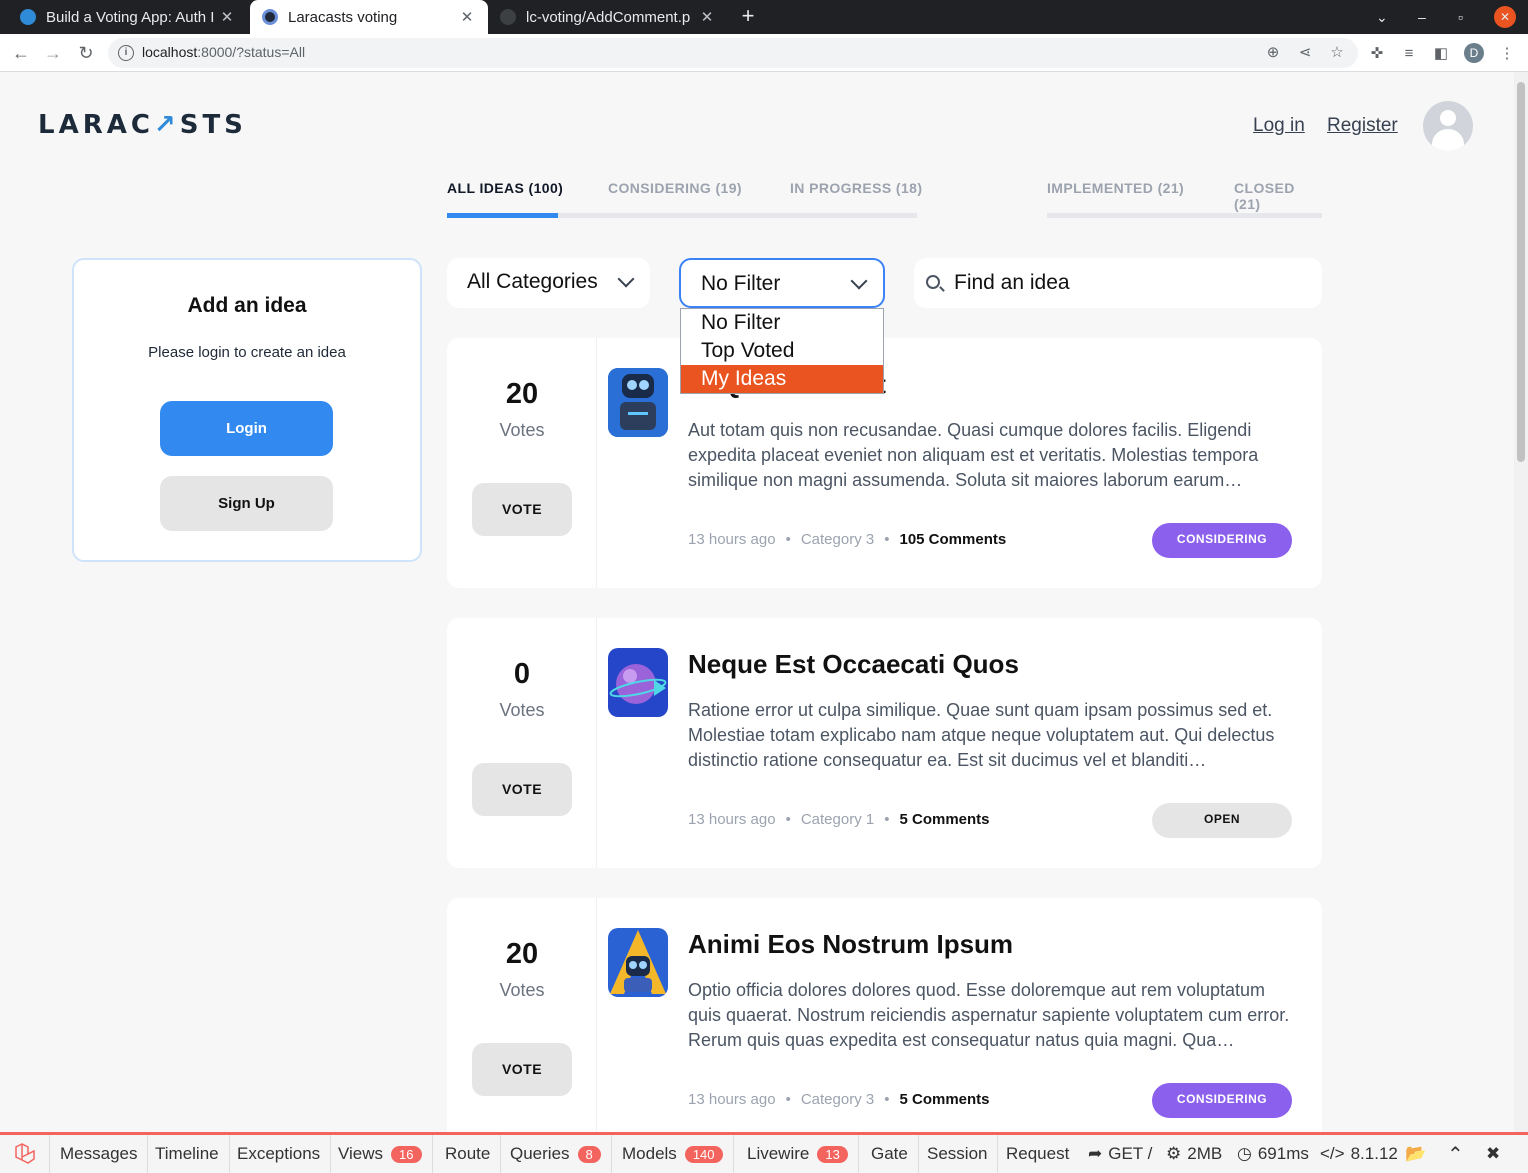 The image size is (1528, 1173). Describe the element at coordinates (748, 17) in the screenshot. I see `new-tab-button: +` at that location.